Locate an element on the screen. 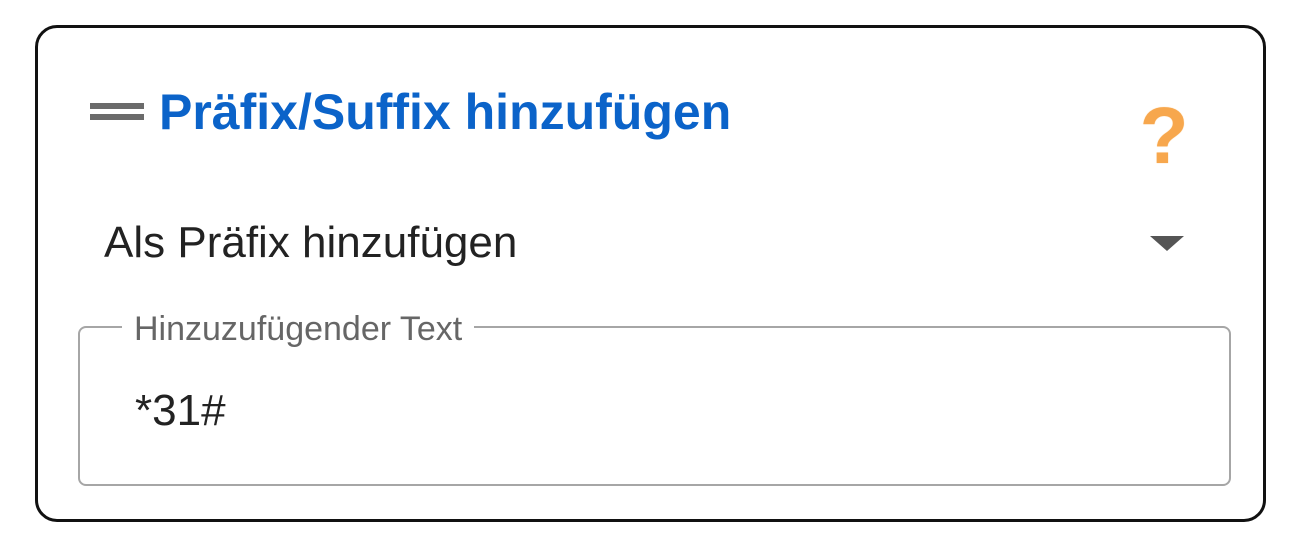  mode-select: Als Präfix hinzufügen is located at coordinates (644, 243).